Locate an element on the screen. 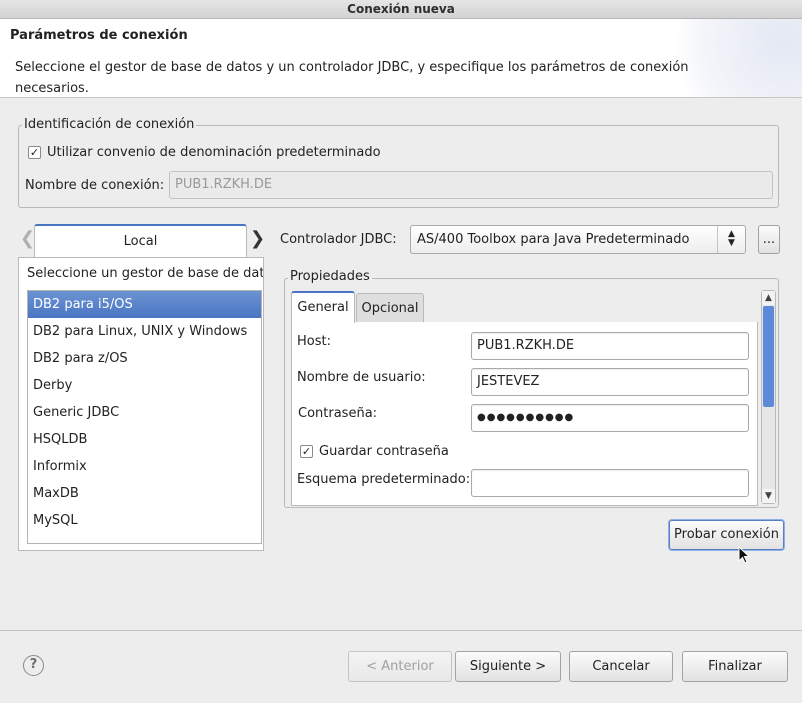 The width and height of the screenshot is (802, 703). username-label: Nombre de usuario: is located at coordinates (361, 377).